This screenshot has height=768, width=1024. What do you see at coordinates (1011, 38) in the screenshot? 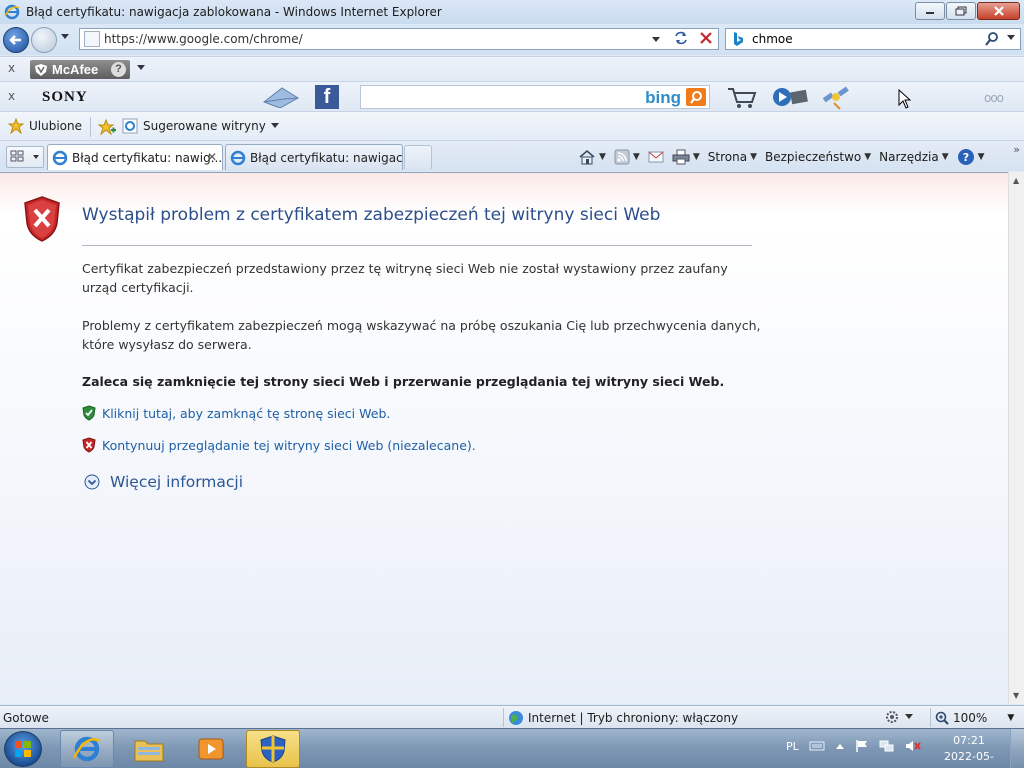
I see `search-dropdown-icon` at bounding box center [1011, 38].